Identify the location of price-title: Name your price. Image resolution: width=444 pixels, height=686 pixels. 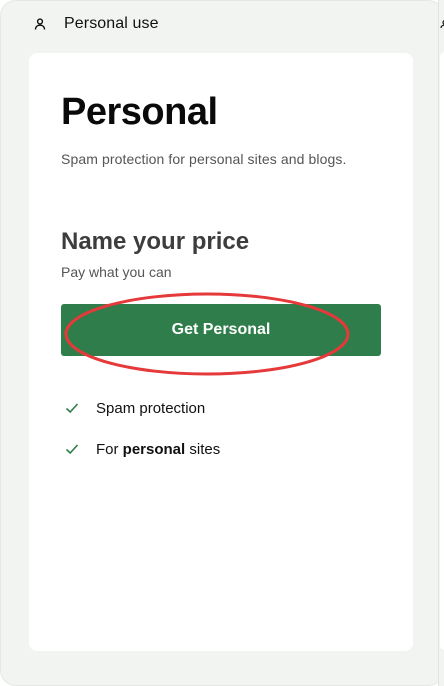
(155, 241).